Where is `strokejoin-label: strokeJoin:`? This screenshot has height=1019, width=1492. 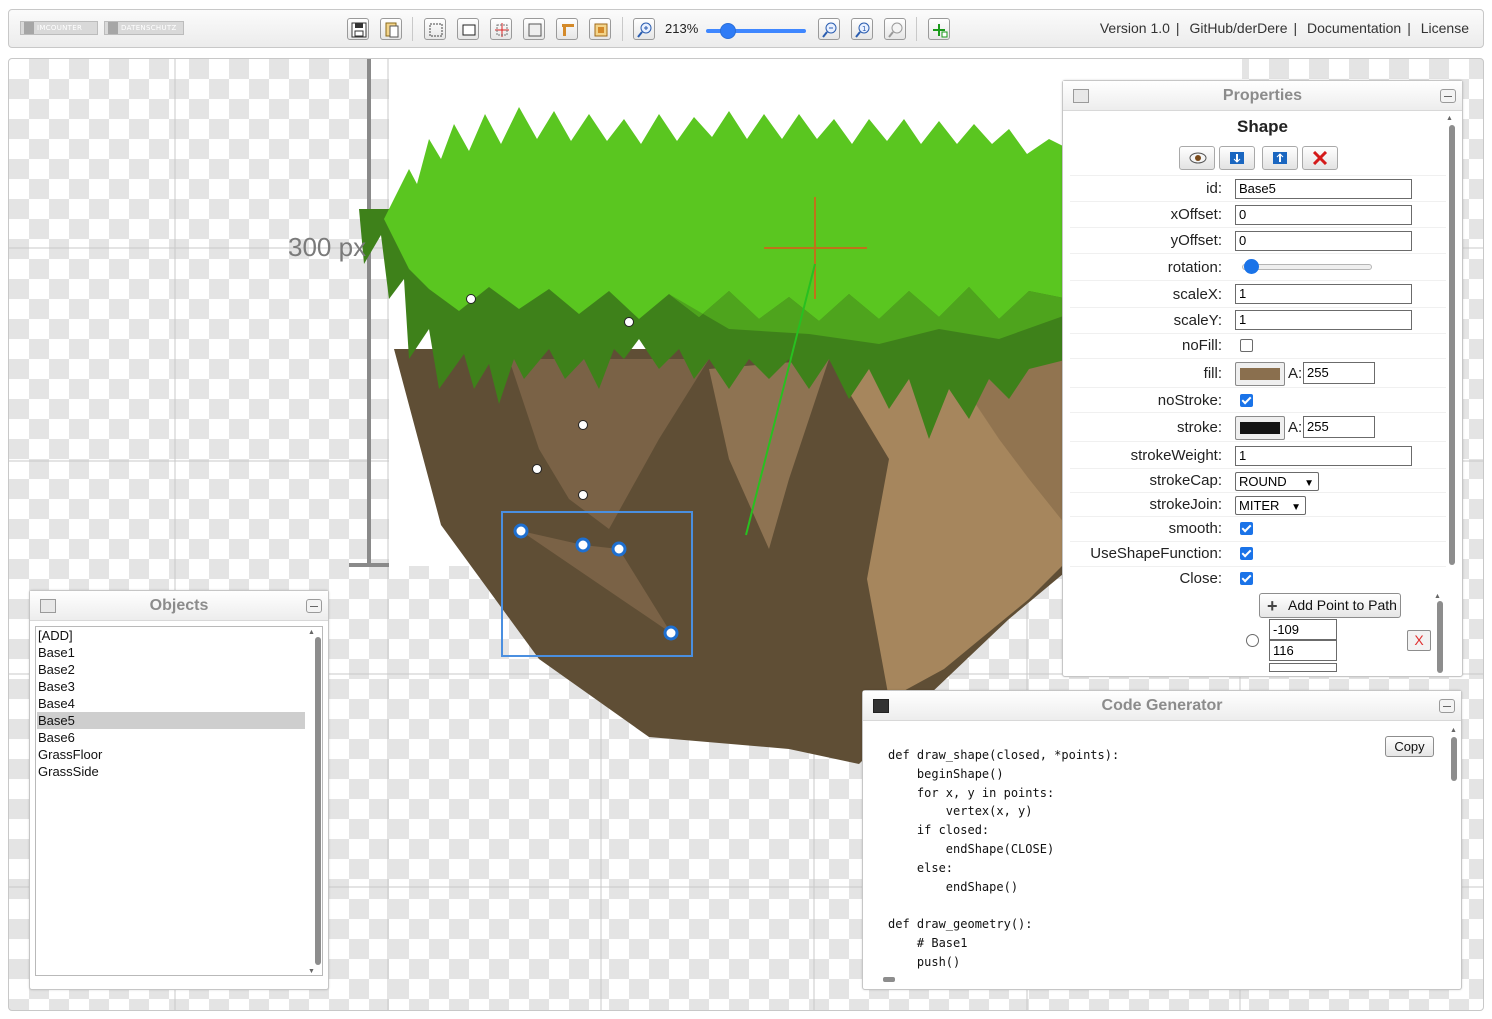 strokejoin-label: strokeJoin: is located at coordinates (1185, 504).